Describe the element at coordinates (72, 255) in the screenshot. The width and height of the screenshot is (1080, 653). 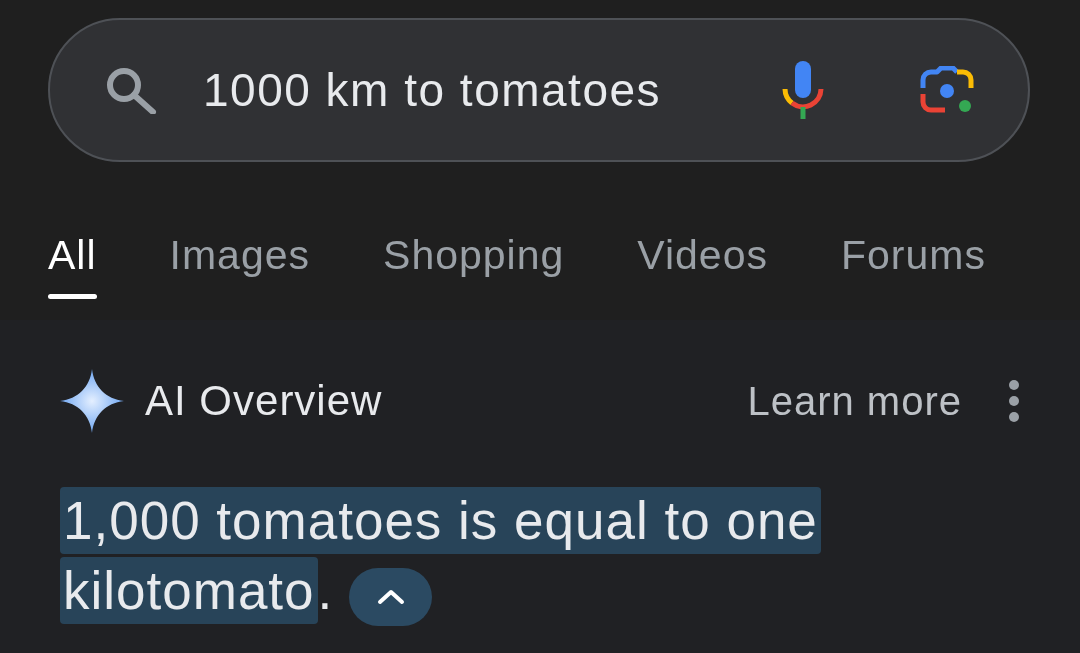
I see `tab: All` at that location.